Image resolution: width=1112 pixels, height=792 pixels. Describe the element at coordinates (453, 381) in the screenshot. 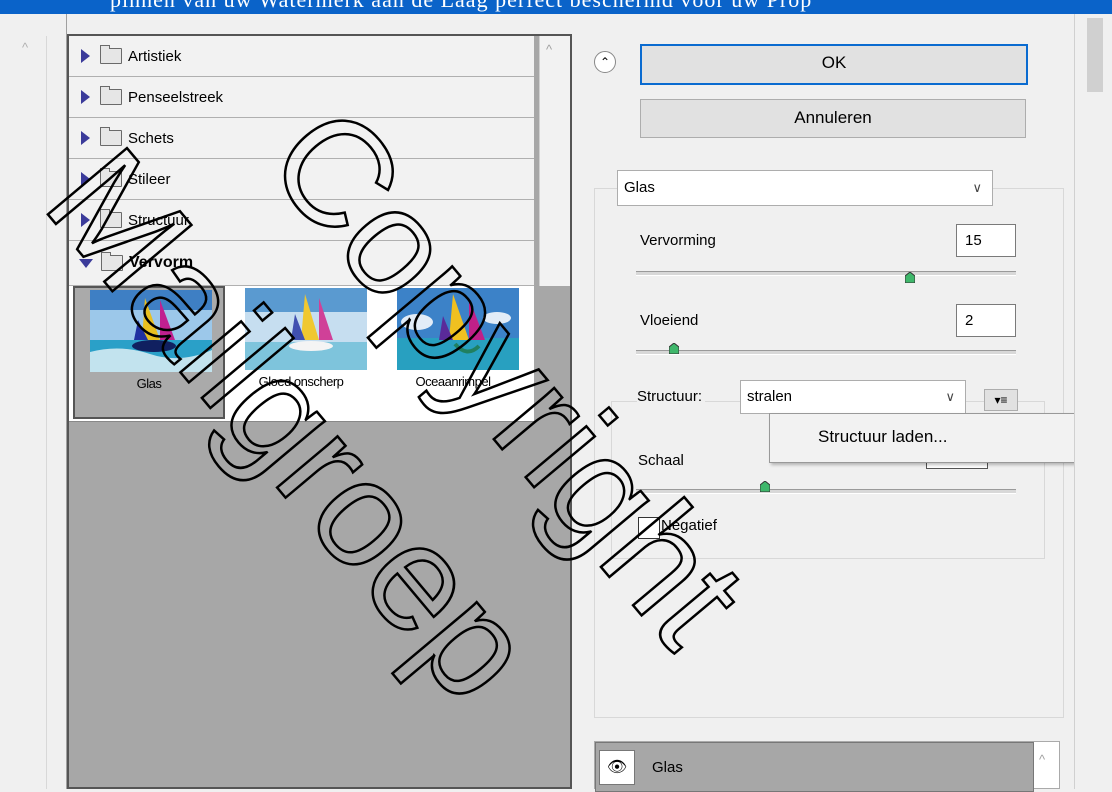

I see `thumbnail-label: Oceaanrimpel` at that location.